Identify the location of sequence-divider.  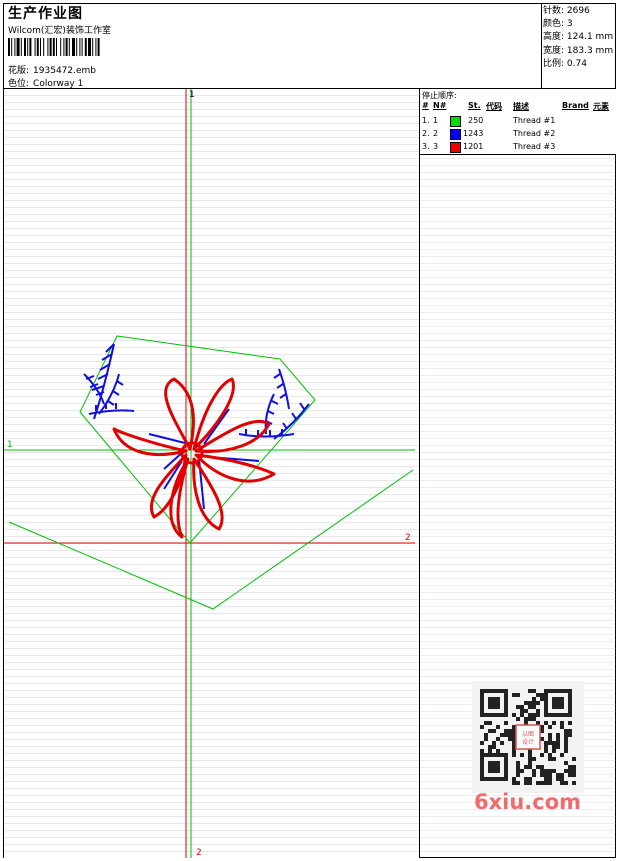
(518, 154).